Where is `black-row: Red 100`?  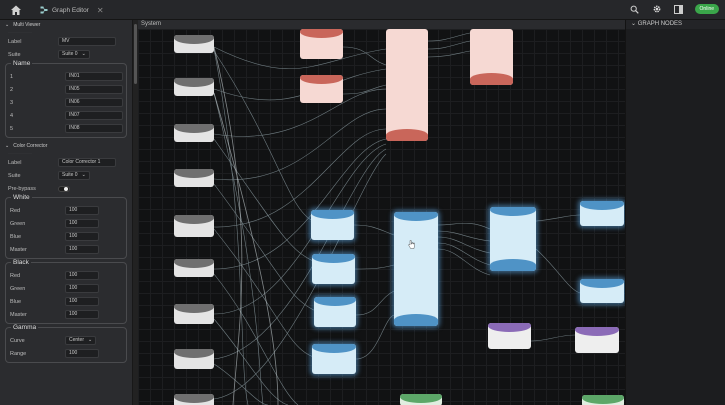
black-row: Red 100 is located at coordinates (66, 275).